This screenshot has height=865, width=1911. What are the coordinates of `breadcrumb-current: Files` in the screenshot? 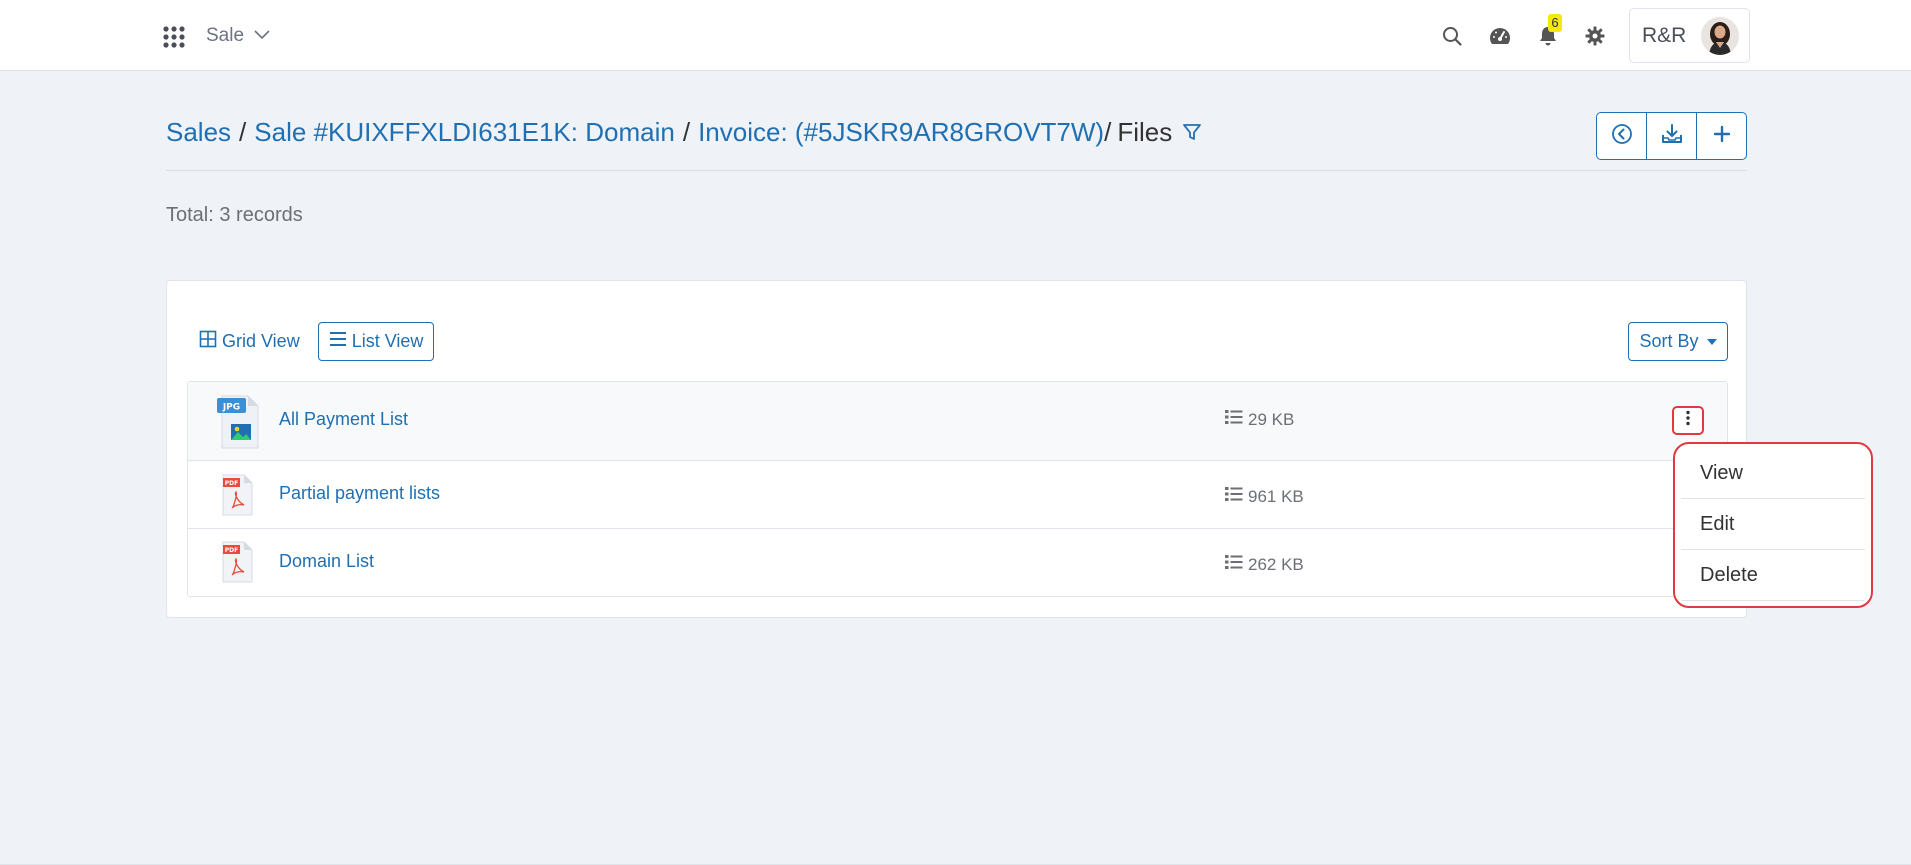 It's located at (1145, 131).